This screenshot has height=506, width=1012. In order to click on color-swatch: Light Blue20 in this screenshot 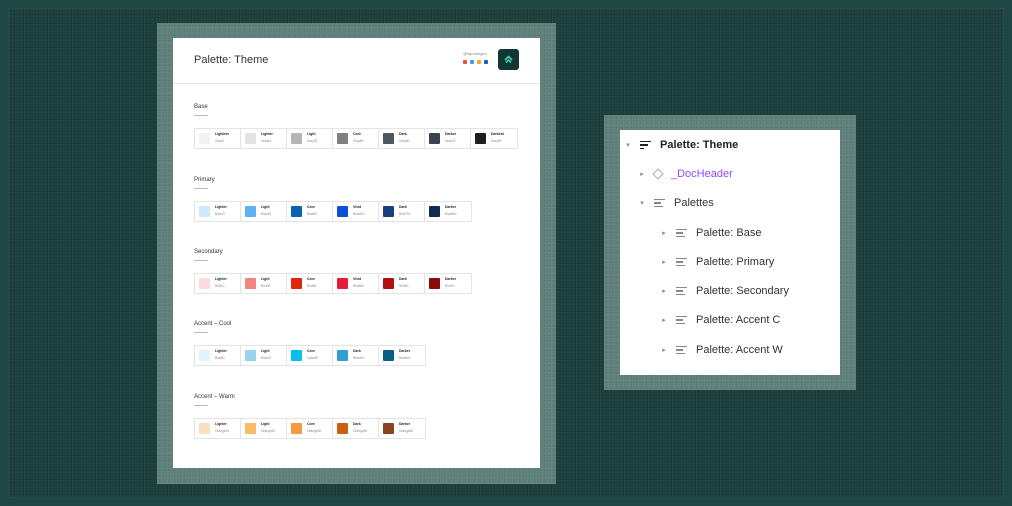, I will do `click(264, 355)`.